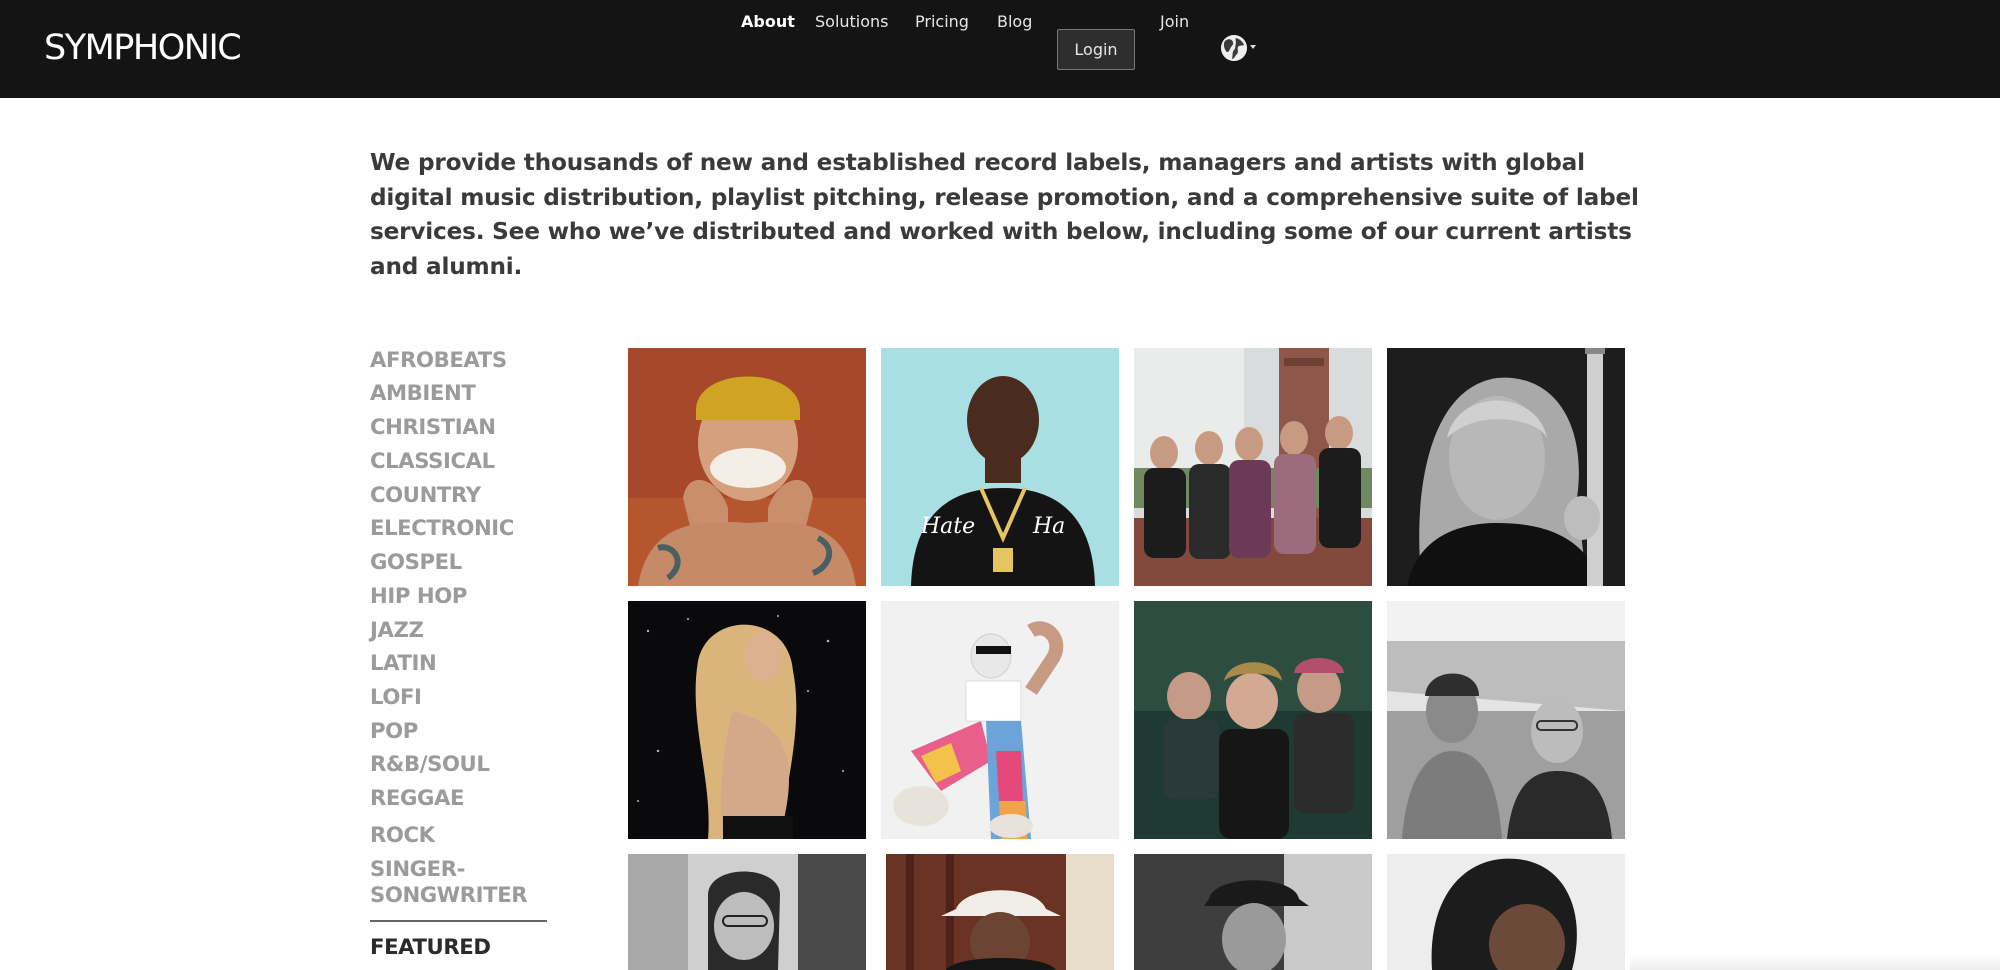  What do you see at coordinates (433, 427) in the screenshot?
I see `genre-christian: CHRISTIAN` at bounding box center [433, 427].